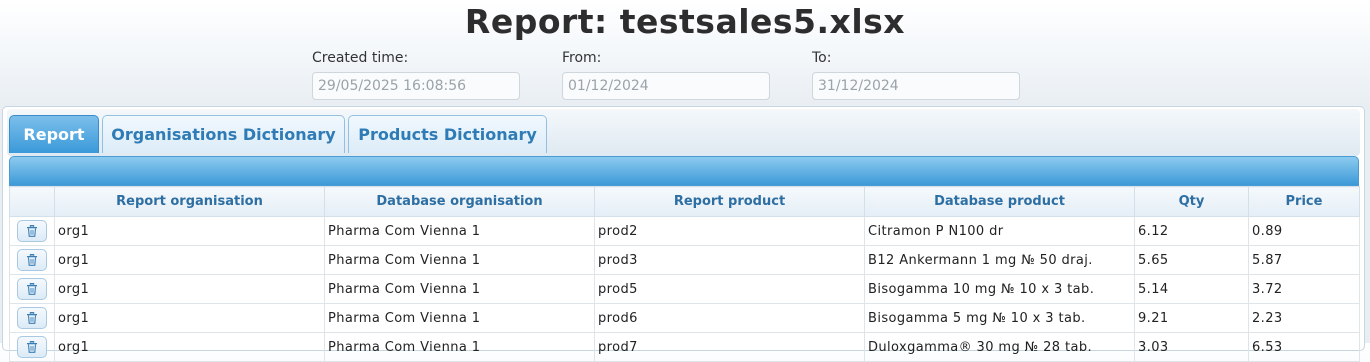 The image size is (1370, 362). I want to click on column-header-price: Price, so click(1304, 201).